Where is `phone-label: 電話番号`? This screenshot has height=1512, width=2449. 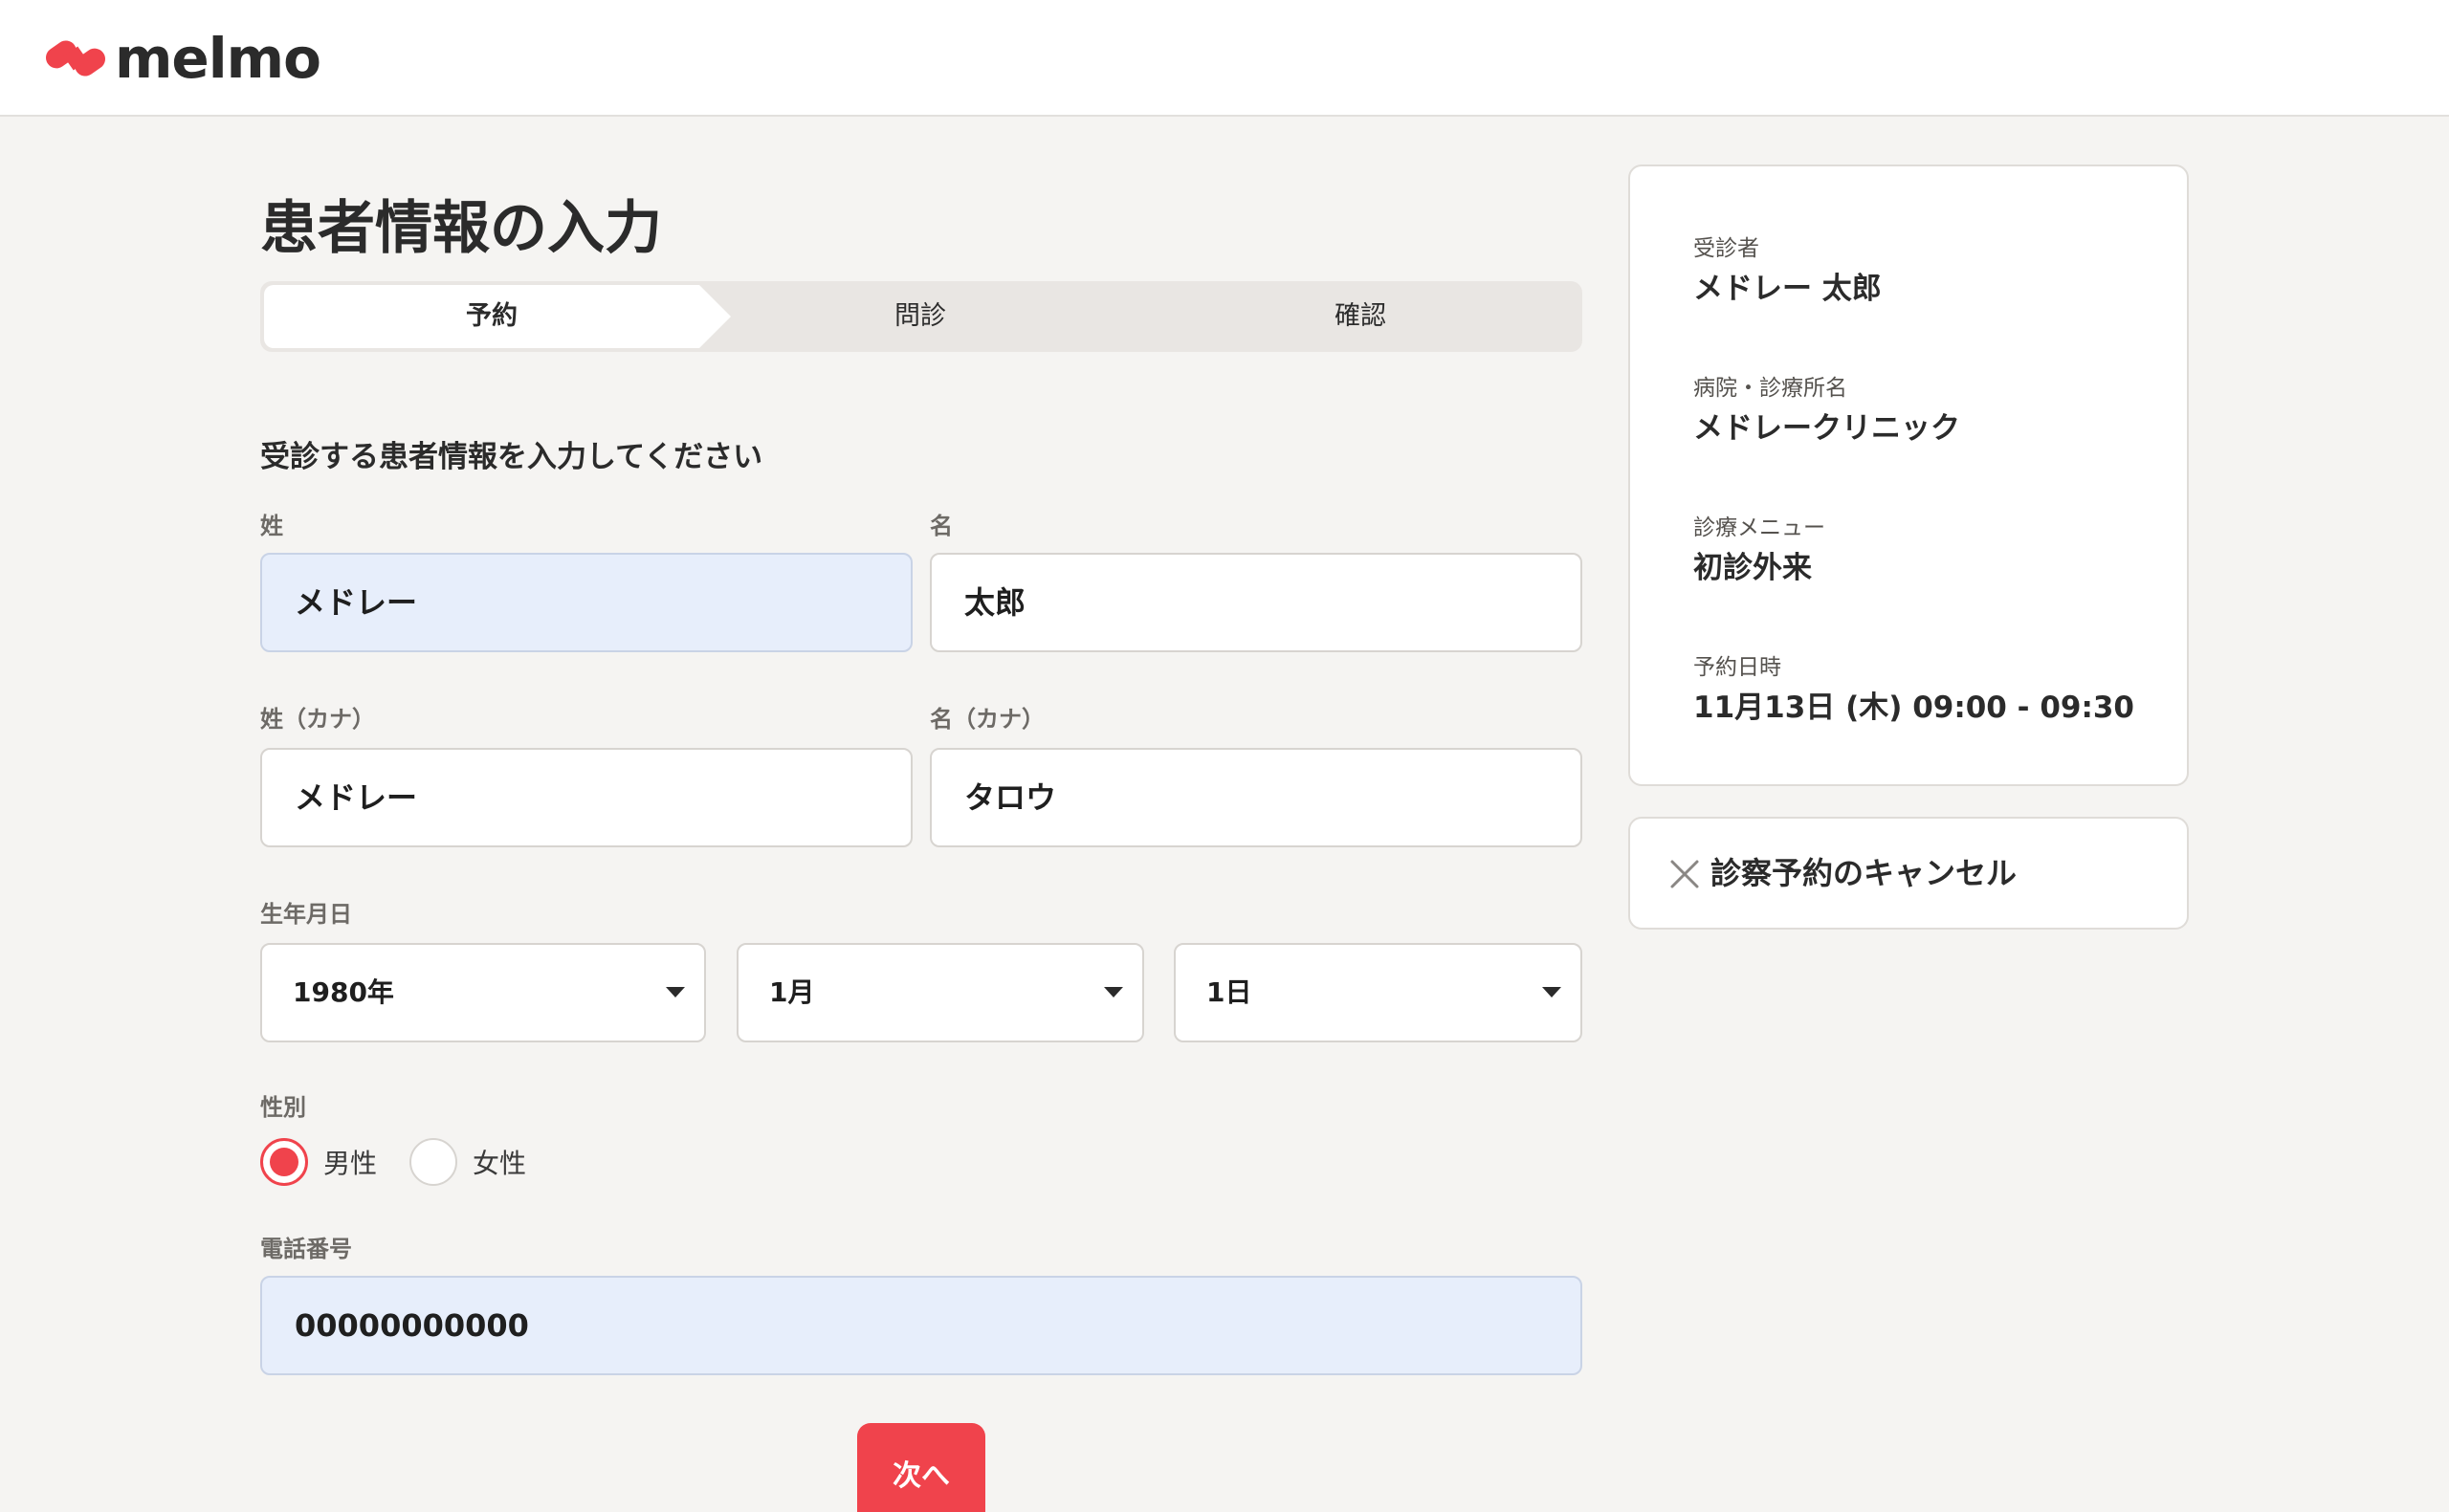 phone-label: 電話番号 is located at coordinates (306, 1249).